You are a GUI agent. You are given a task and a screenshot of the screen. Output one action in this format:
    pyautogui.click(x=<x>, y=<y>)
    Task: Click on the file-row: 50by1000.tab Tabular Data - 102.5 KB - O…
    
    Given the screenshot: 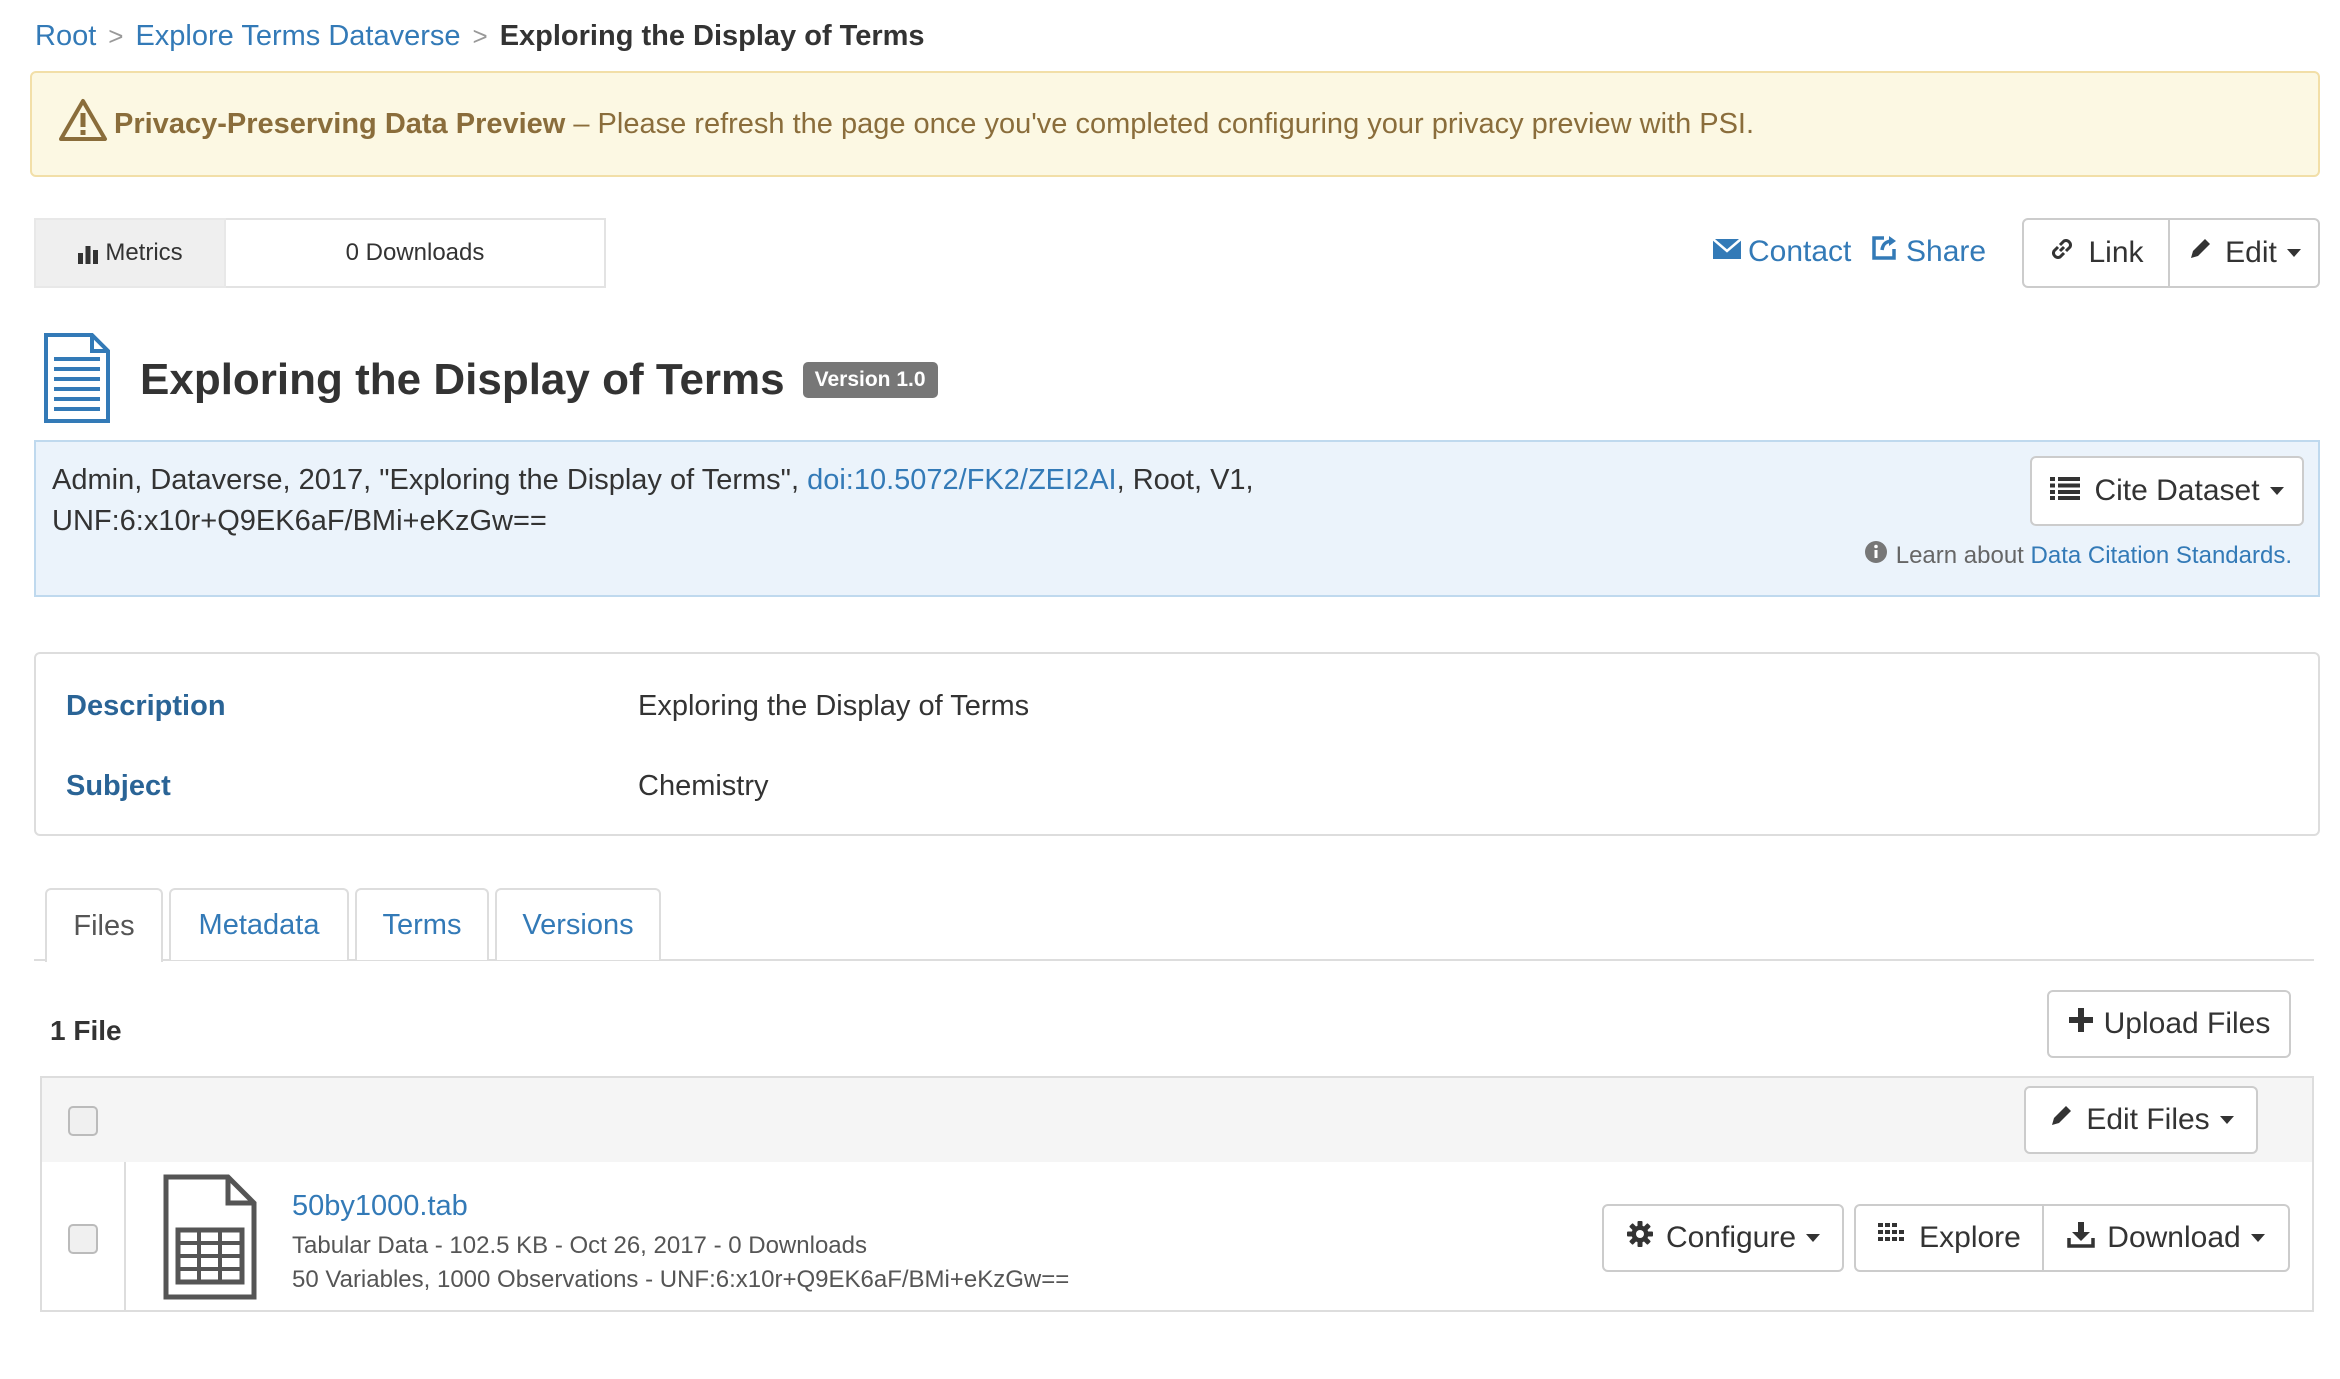 What is the action you would take?
    pyautogui.click(x=1177, y=1237)
    